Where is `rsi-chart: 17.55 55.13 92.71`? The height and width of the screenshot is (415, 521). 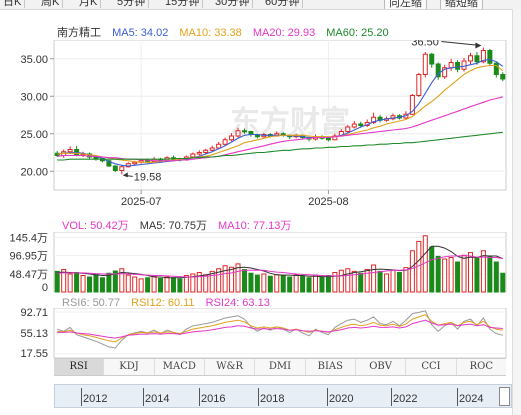 rsi-chart: 17.55 55.13 92.71 is located at coordinates (256, 333).